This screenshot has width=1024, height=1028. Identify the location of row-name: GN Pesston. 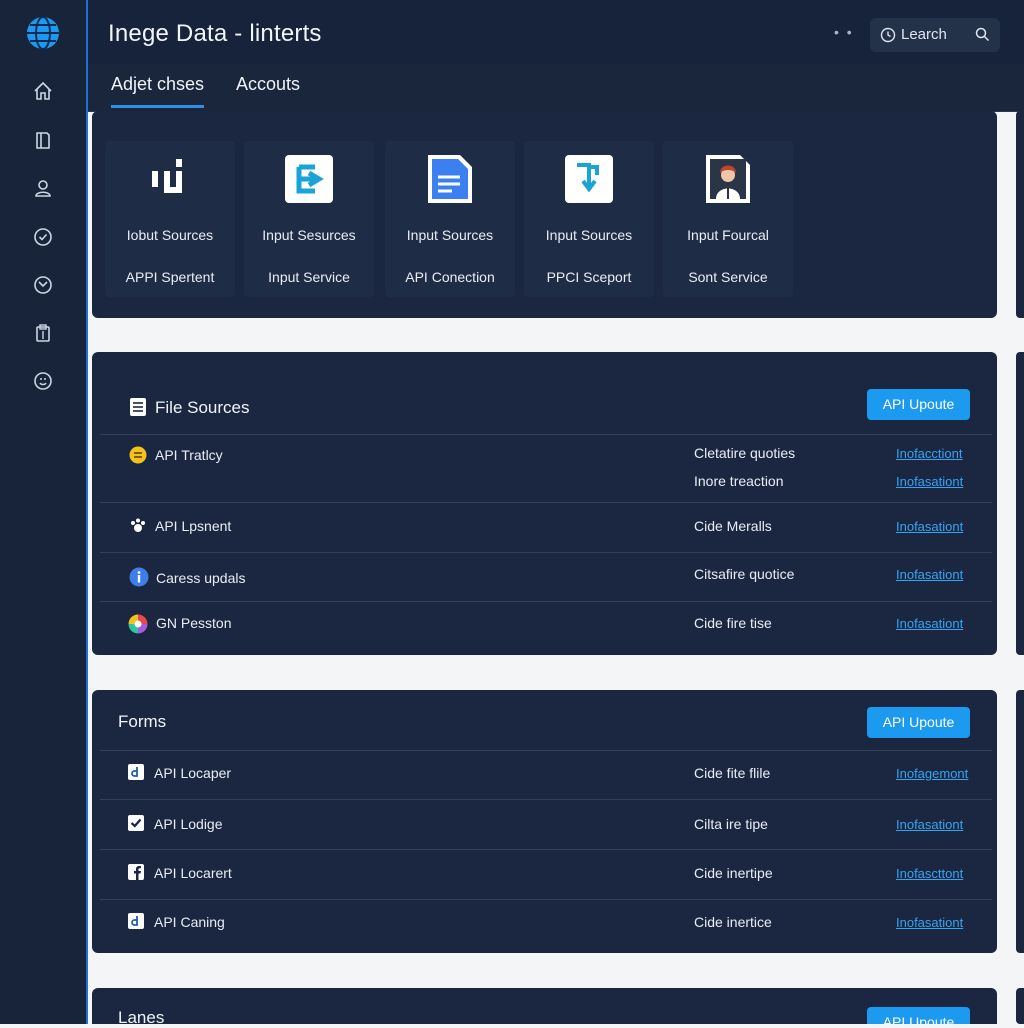
(194, 623).